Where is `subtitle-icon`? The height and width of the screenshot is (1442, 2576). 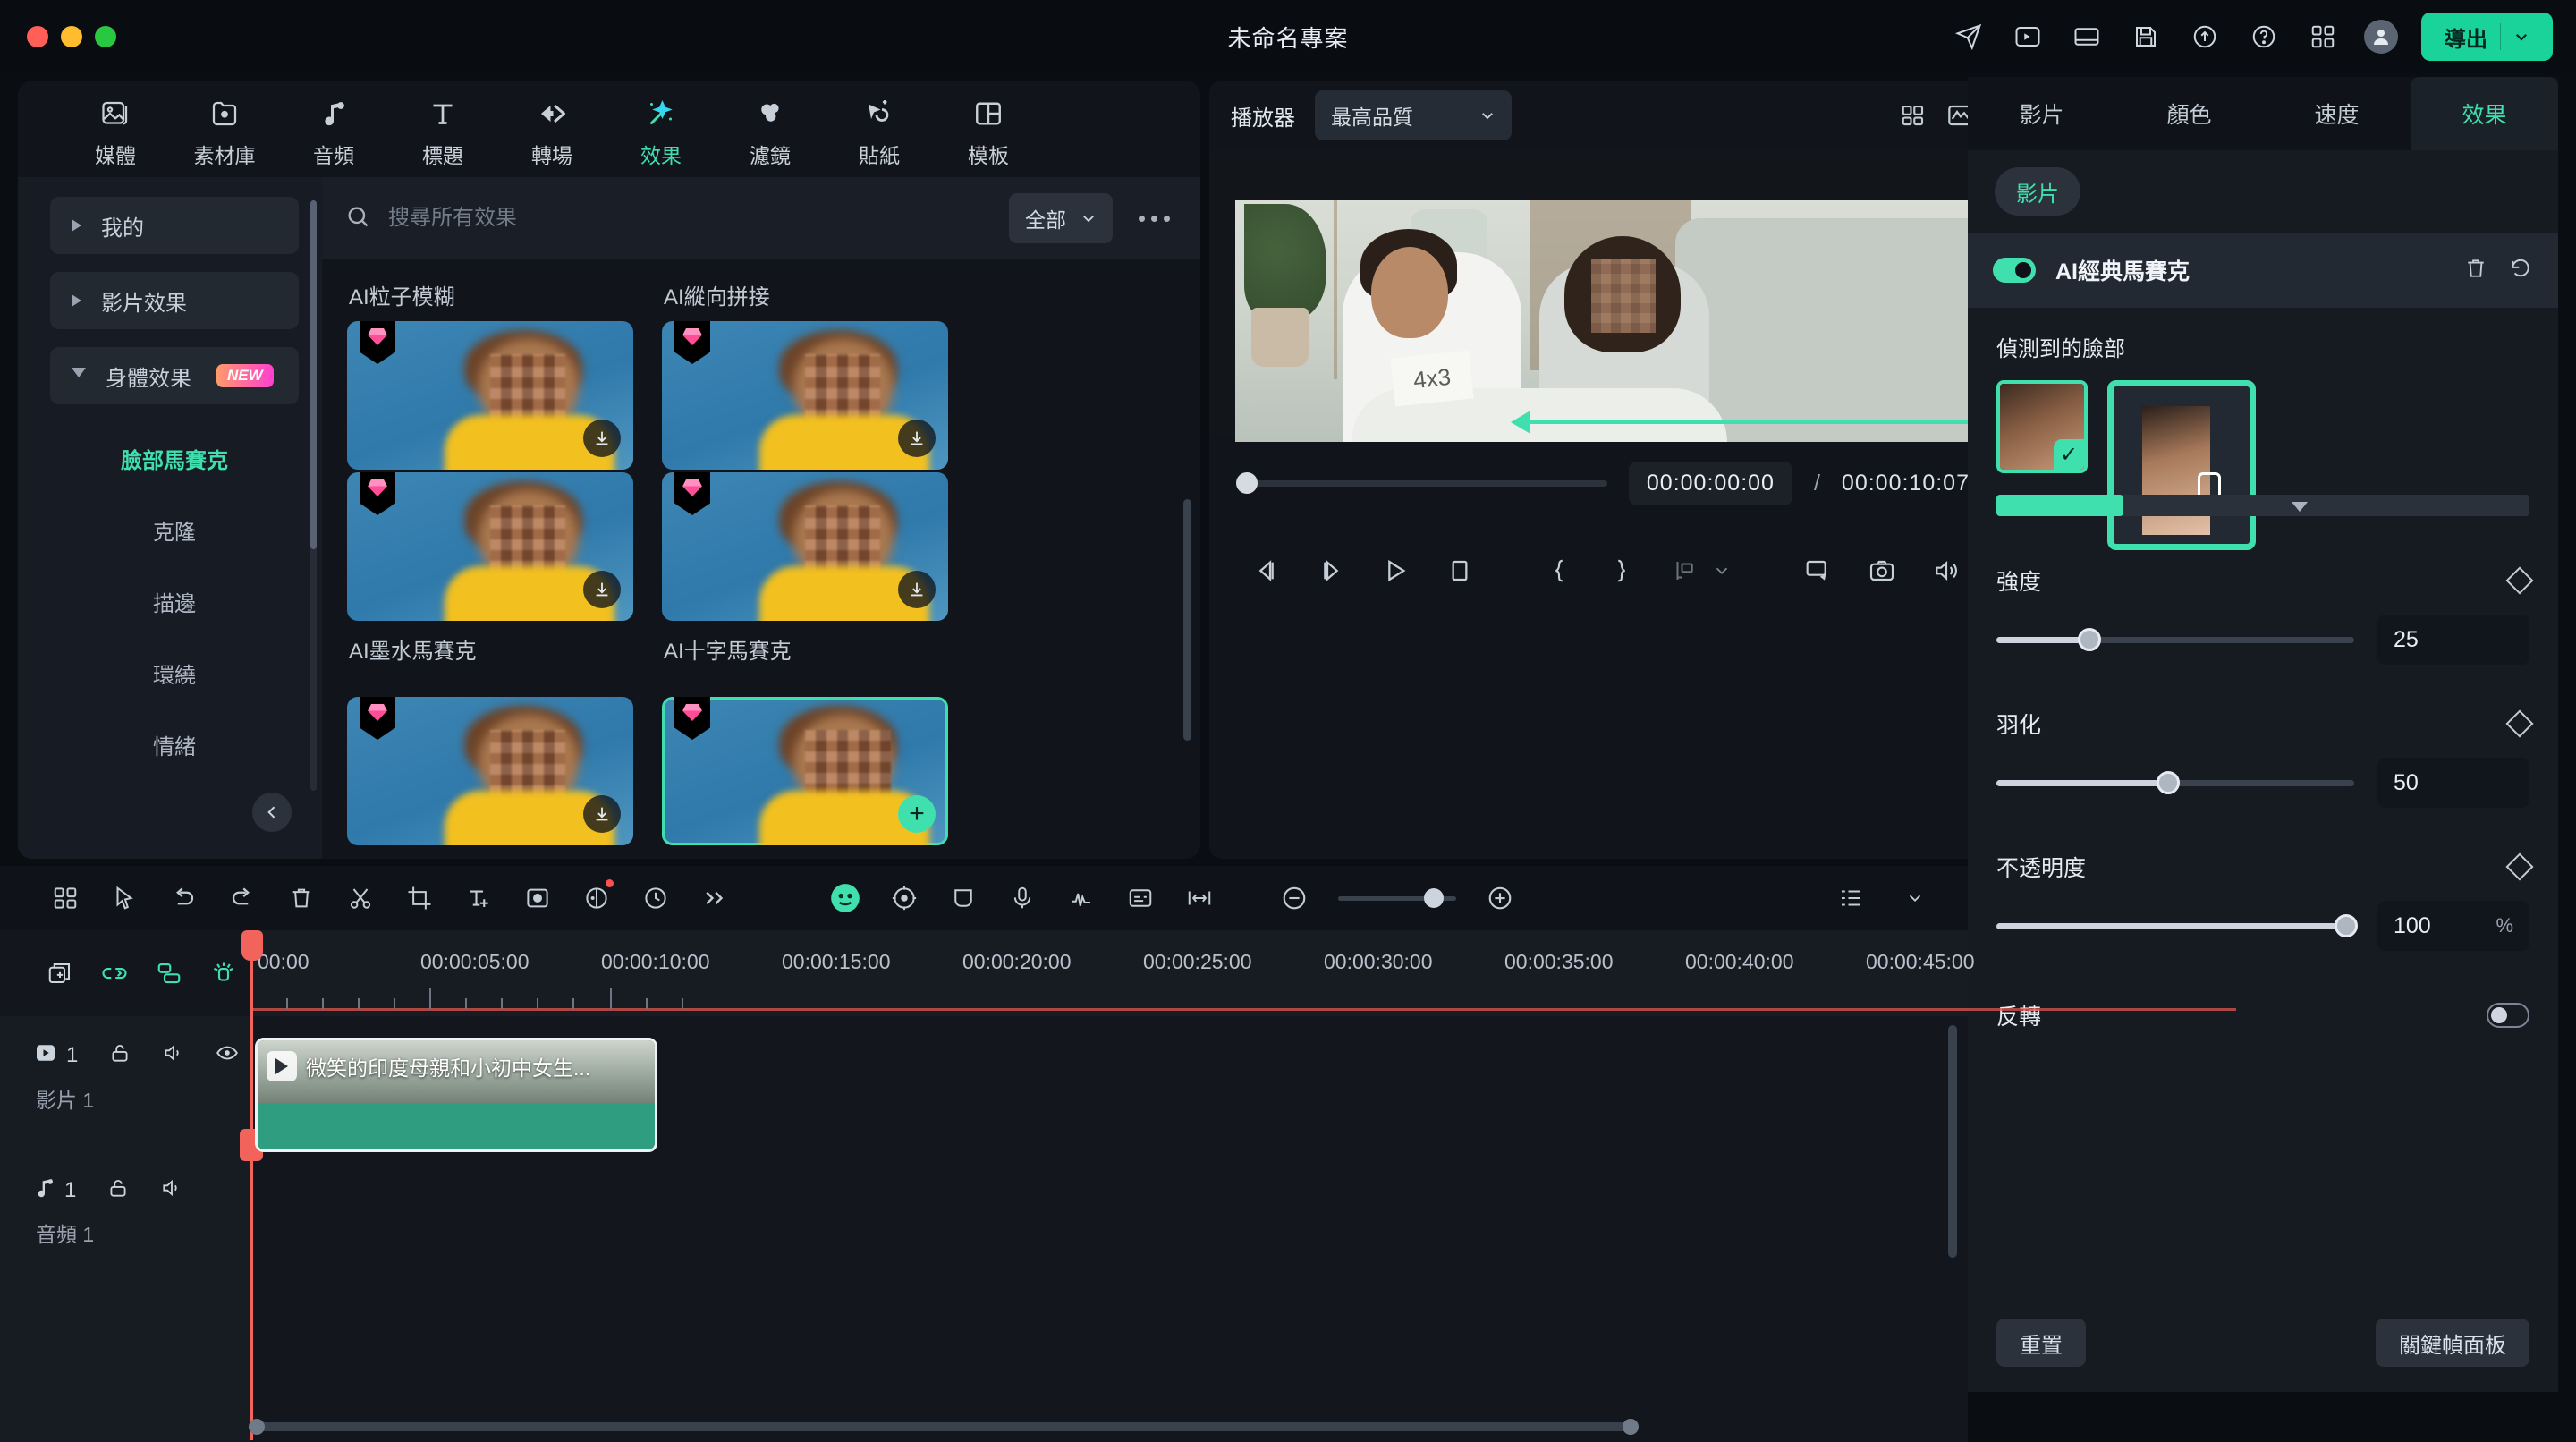
subtitle-icon is located at coordinates (1140, 898).